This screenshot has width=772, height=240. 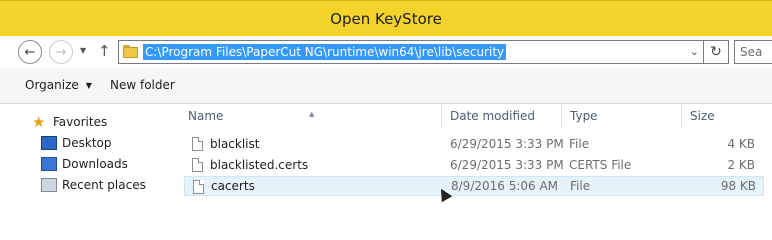 I want to click on column-header-size: Size, so click(x=727, y=116).